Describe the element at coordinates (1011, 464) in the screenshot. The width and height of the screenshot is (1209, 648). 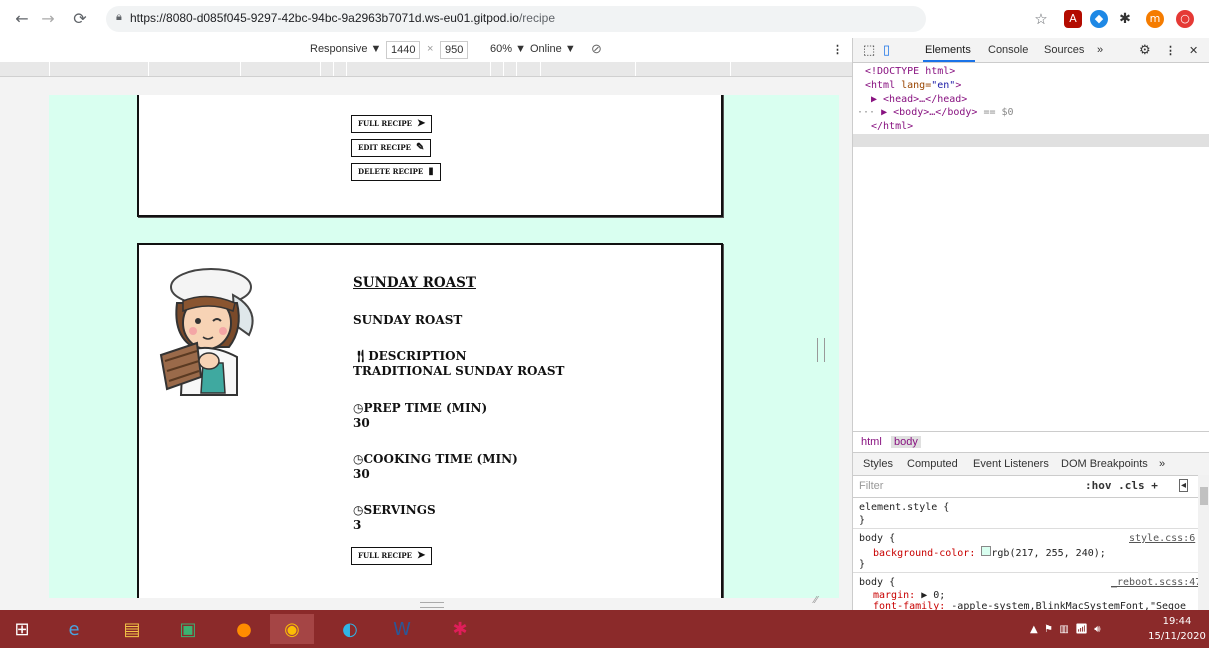
I see `tab-event-listeners: Event Listeners` at that location.